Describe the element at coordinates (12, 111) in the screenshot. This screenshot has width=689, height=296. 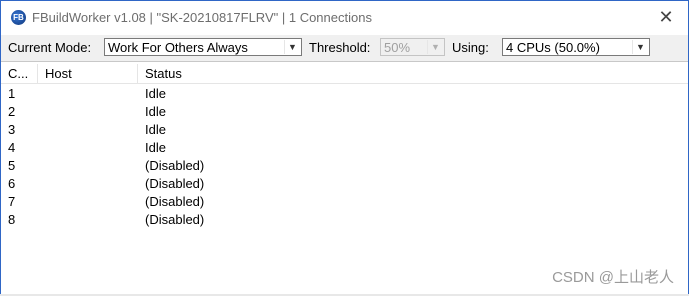
I see `cpu-cell: 2` at that location.